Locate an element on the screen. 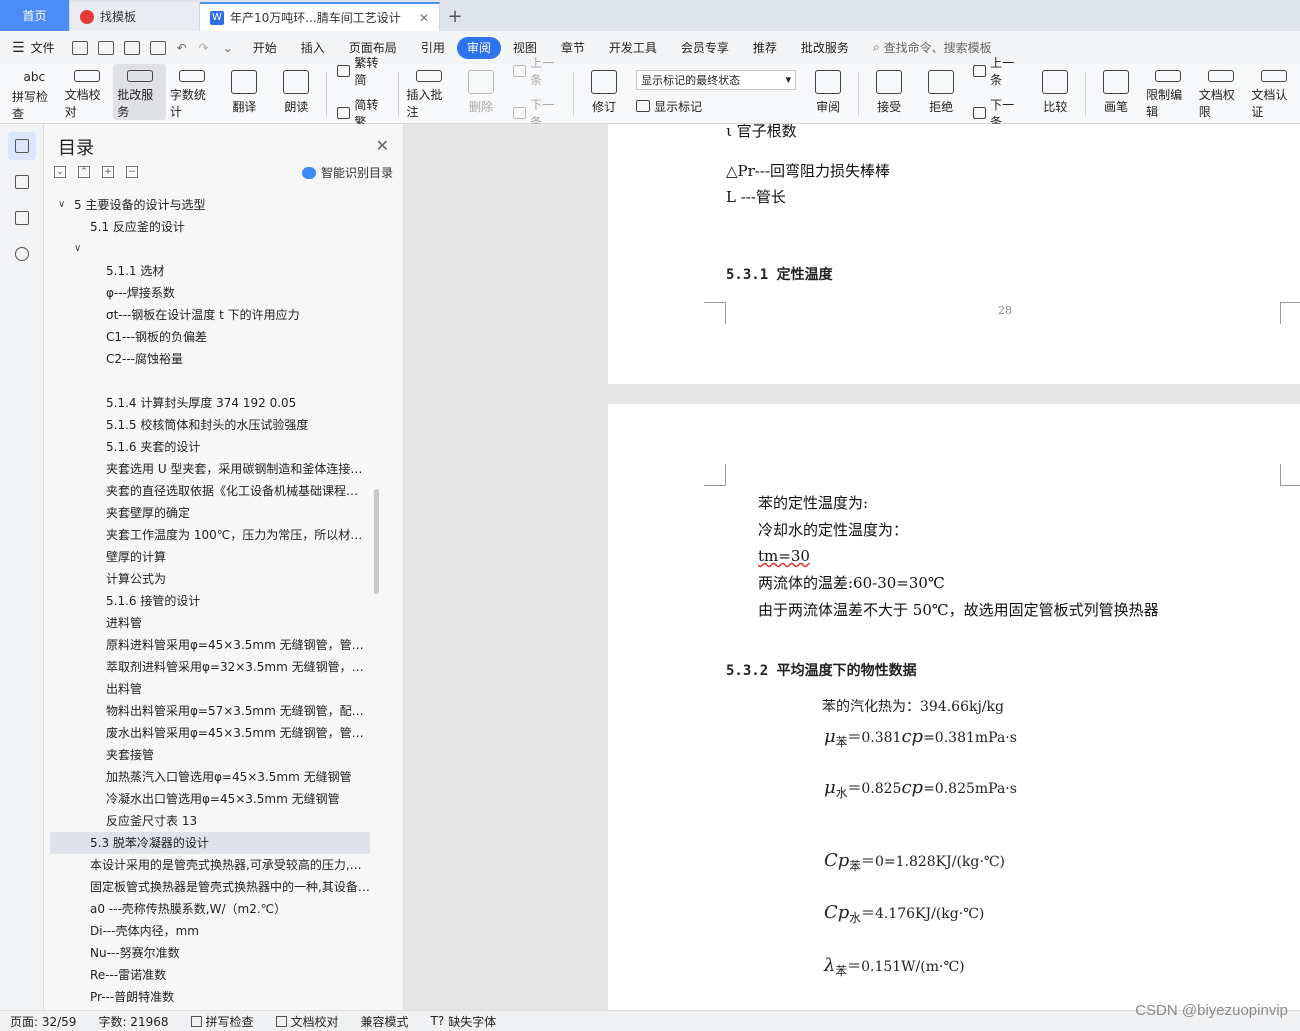 The width and height of the screenshot is (1300, 1031). save-icon is located at coordinates (79, 47).